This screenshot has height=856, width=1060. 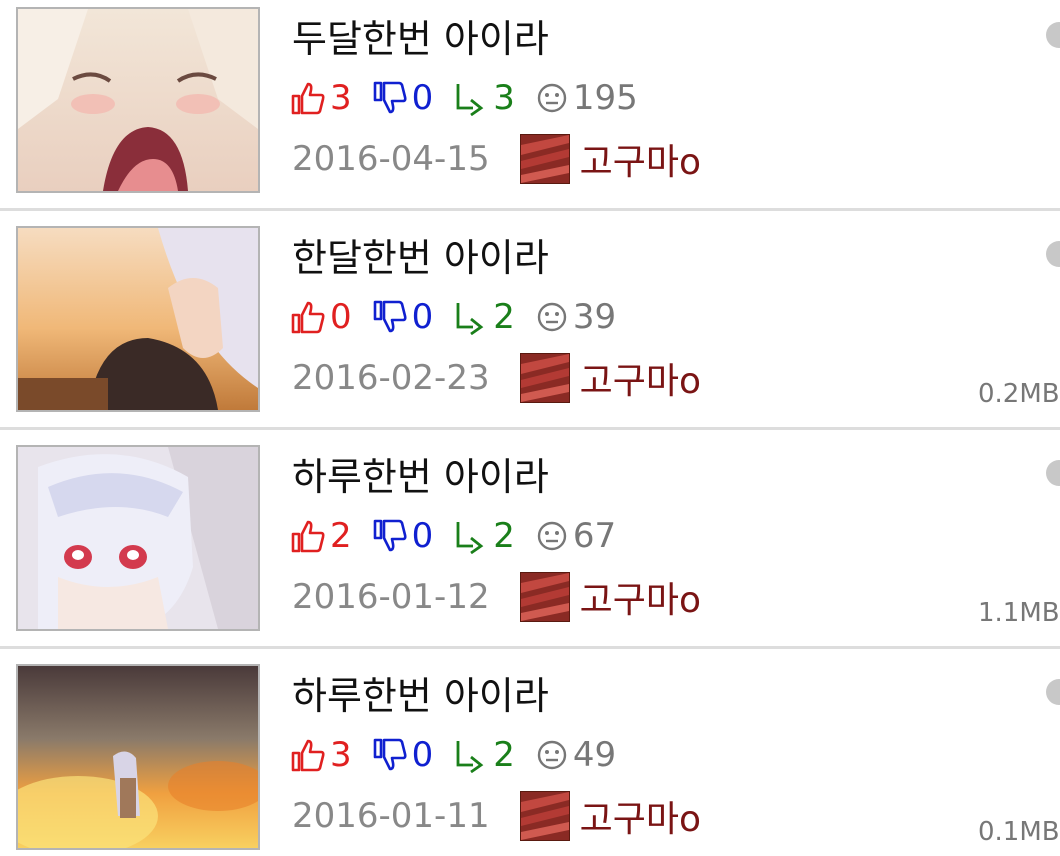 I want to click on upvote-count: 0, so click(x=341, y=317).